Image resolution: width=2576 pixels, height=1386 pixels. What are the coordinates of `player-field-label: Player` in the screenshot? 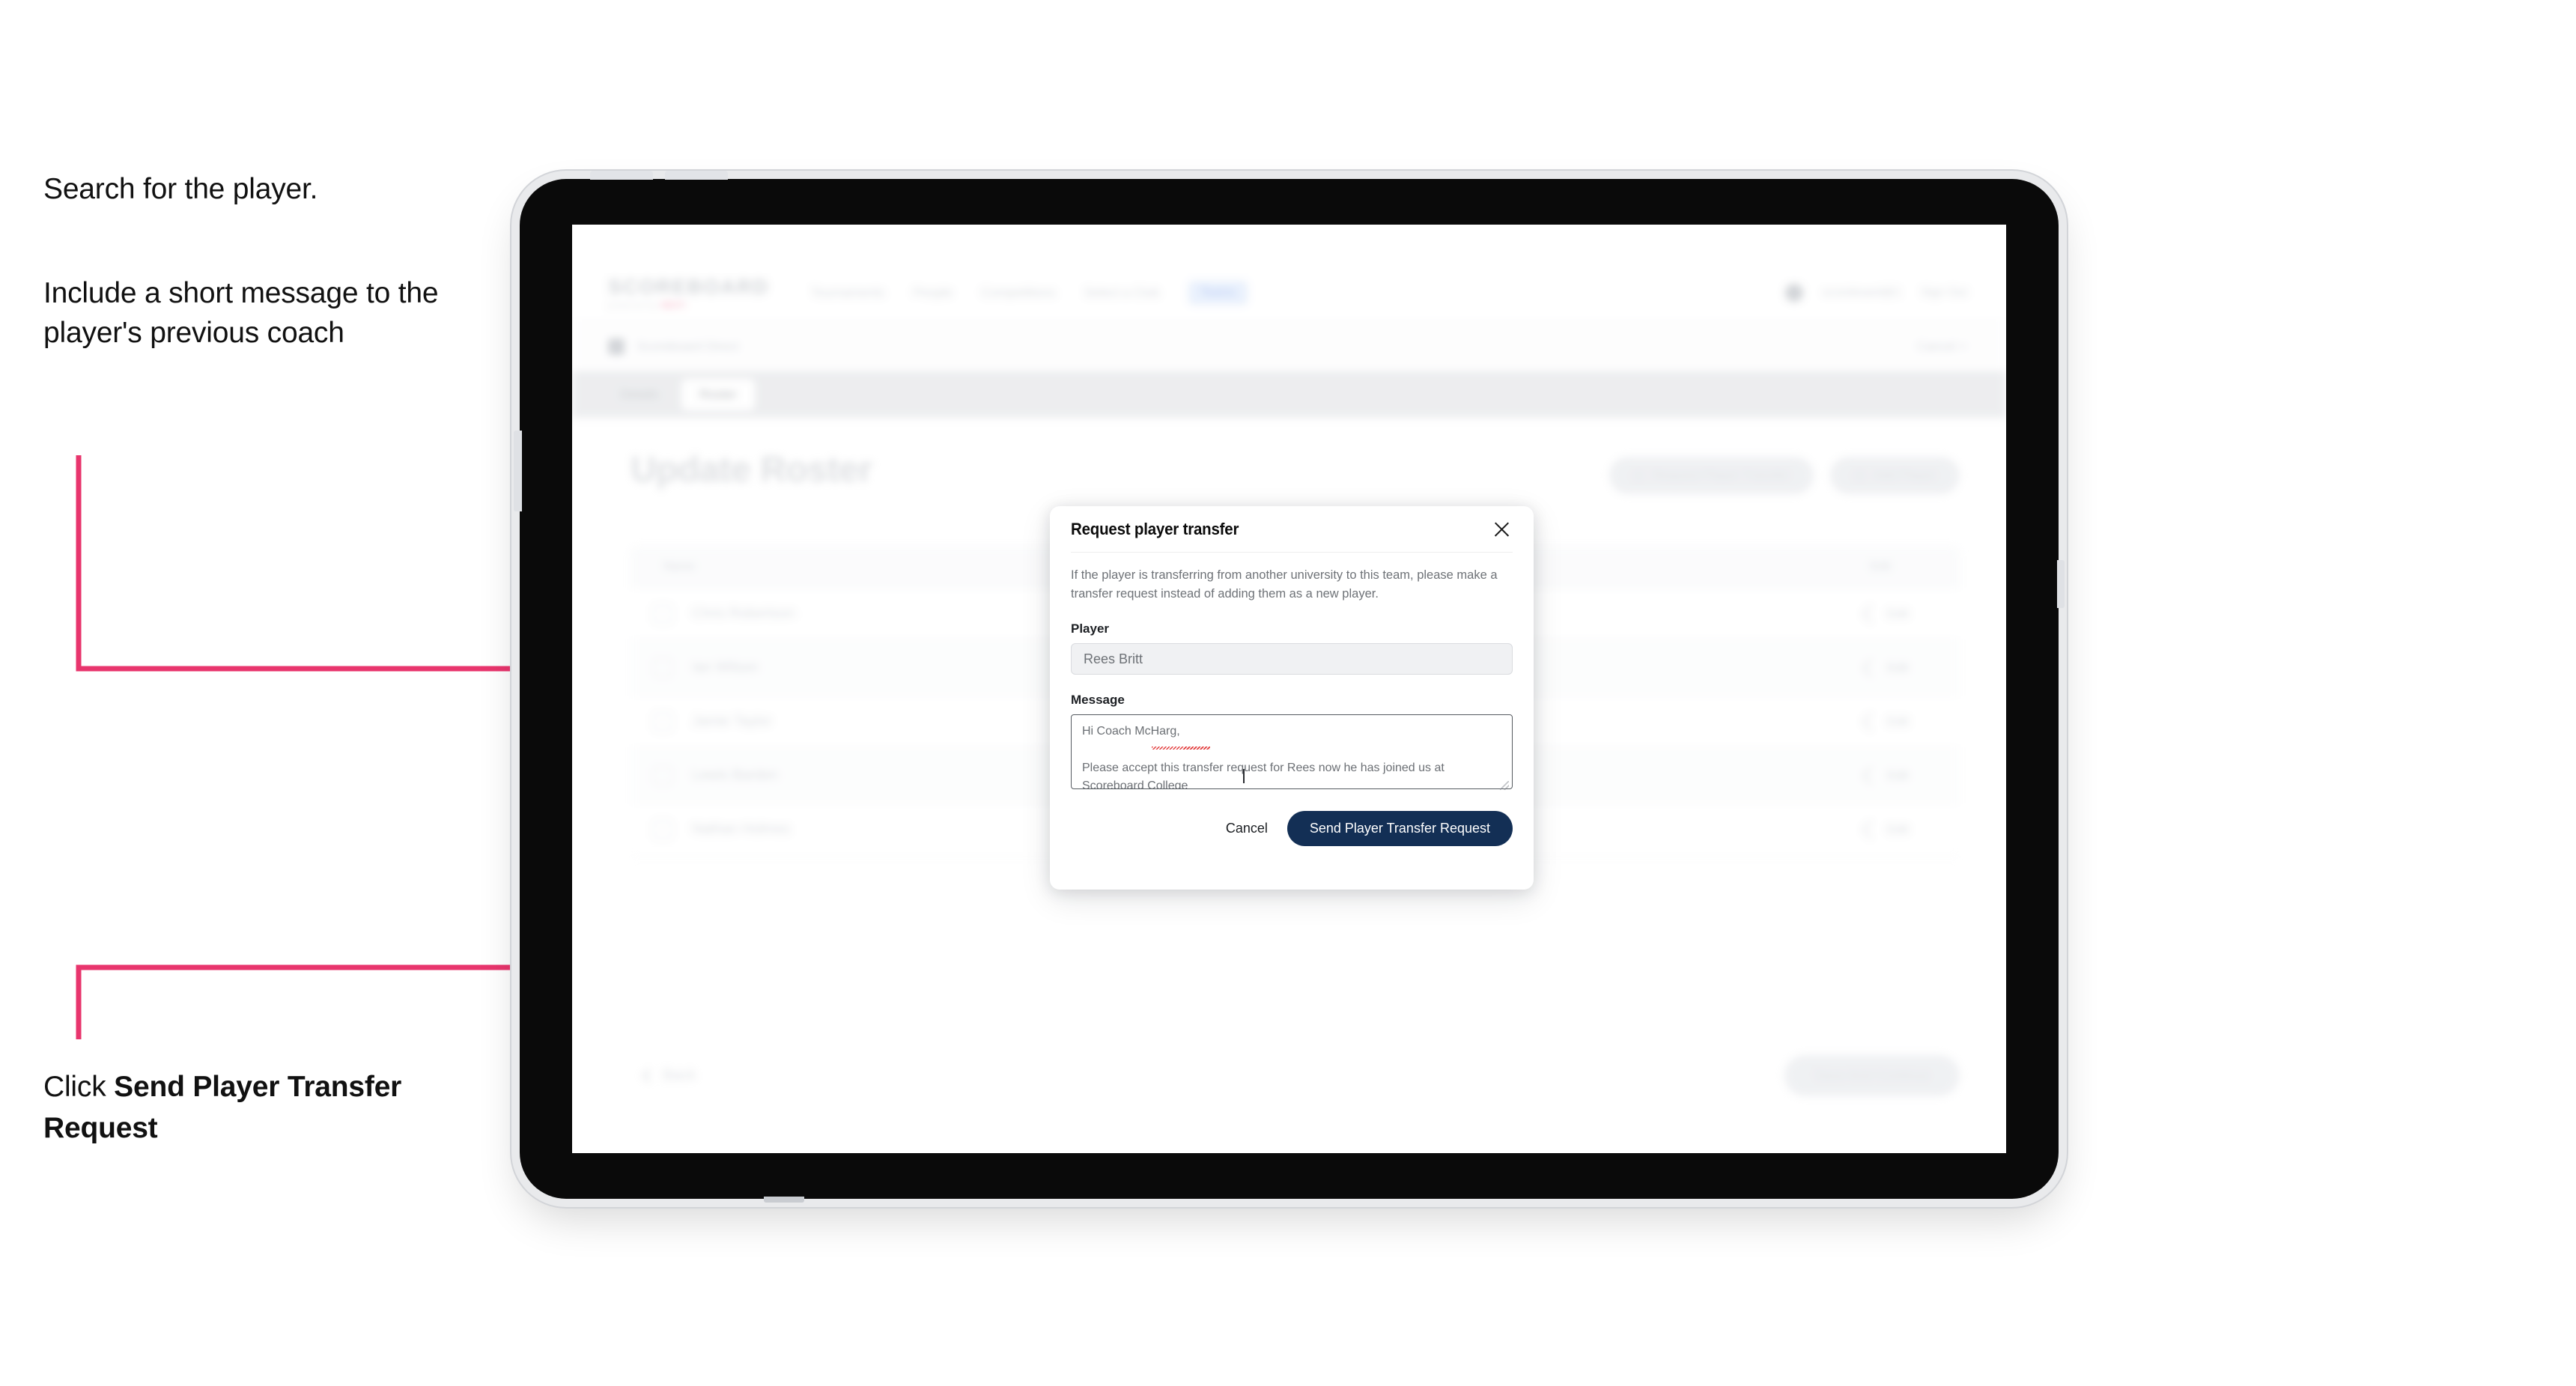 It's located at (1090, 628).